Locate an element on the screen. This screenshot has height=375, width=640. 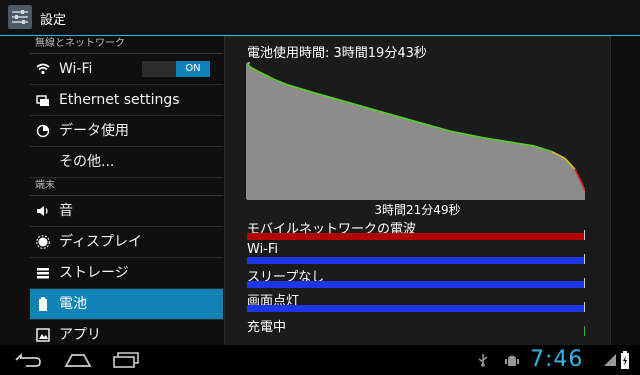
wifi-icon is located at coordinates (43, 69).